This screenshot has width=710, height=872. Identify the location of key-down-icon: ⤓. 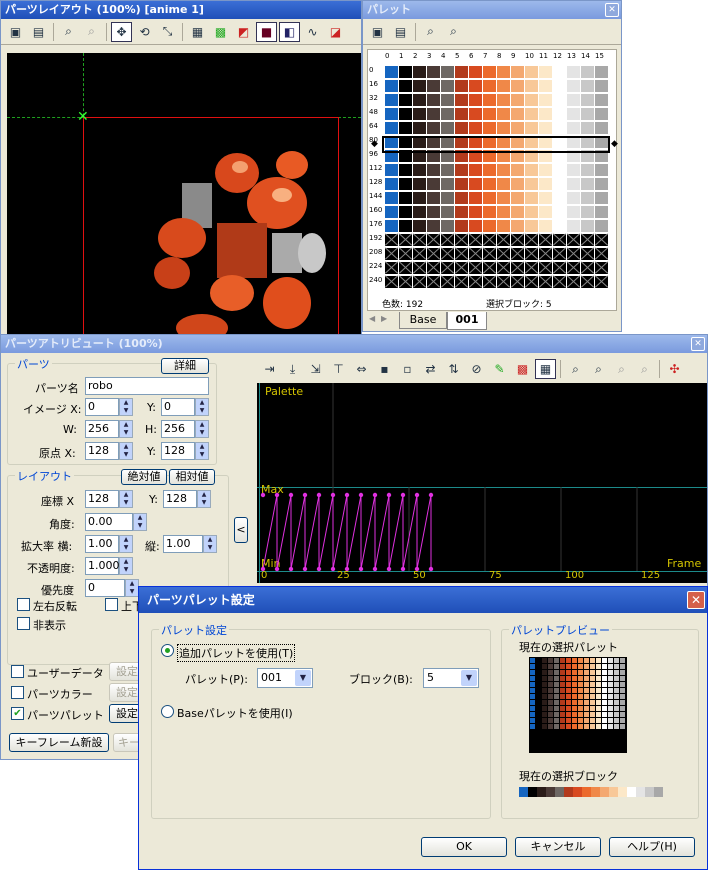
(292, 369).